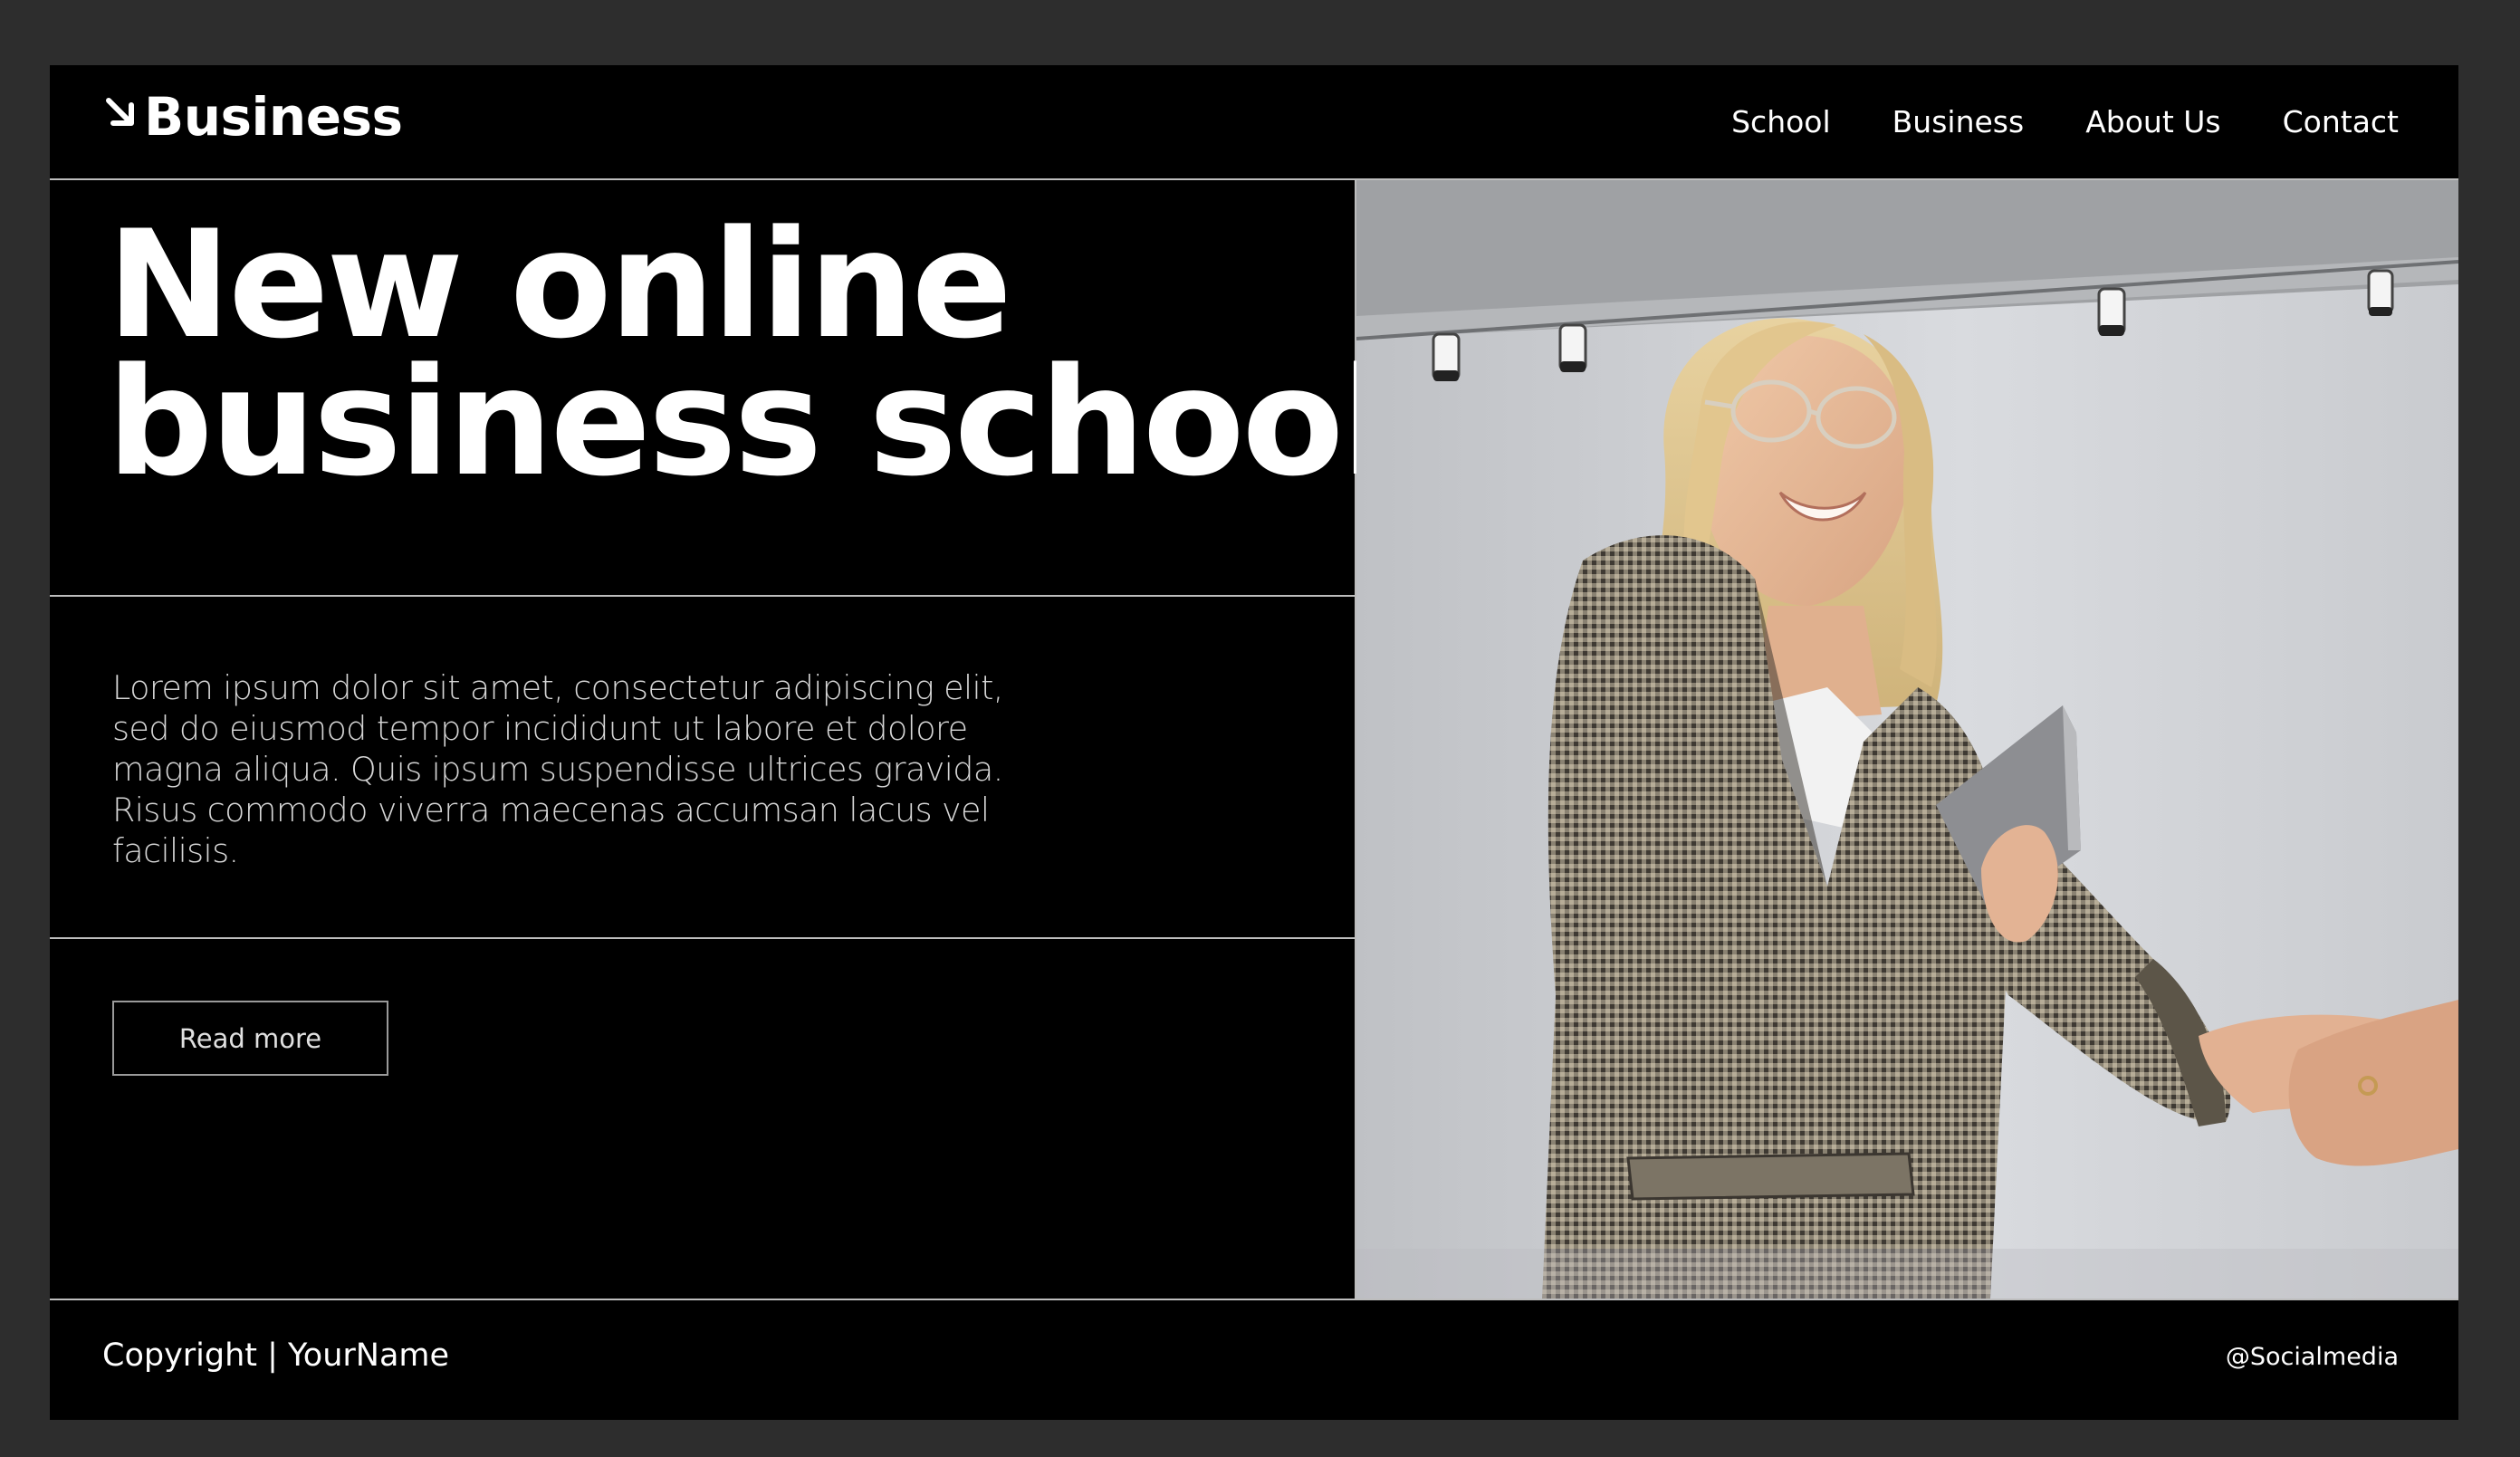  I want to click on nav-item-school: School, so click(1781, 122).